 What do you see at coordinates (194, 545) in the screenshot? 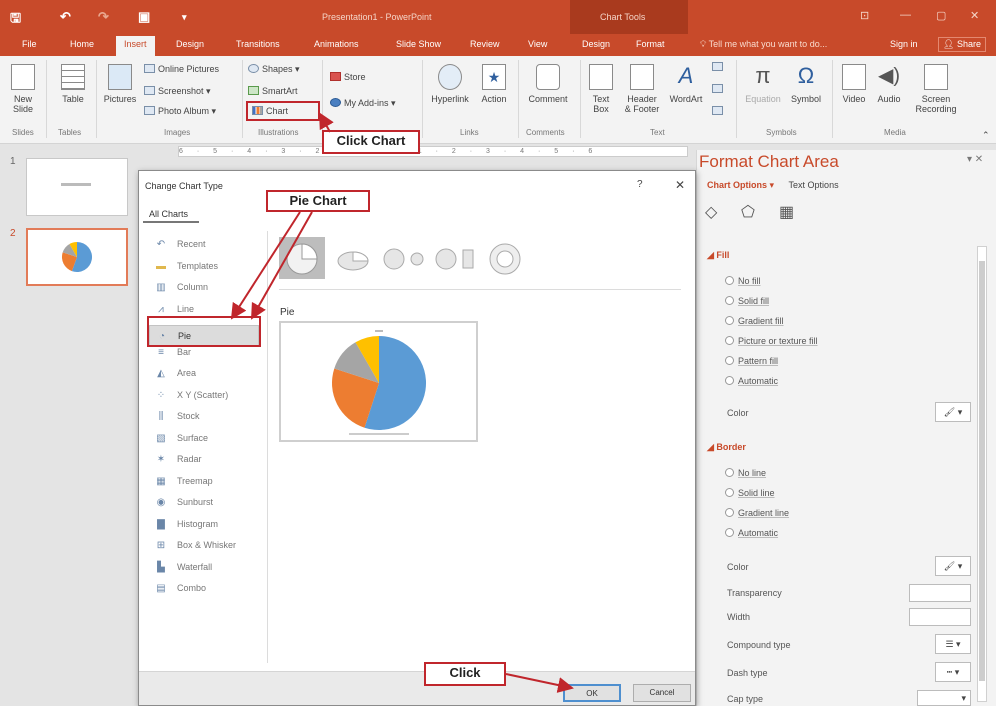
I see `chart-category-box-whisker: ⊞ Box & Whisker` at bounding box center [194, 545].